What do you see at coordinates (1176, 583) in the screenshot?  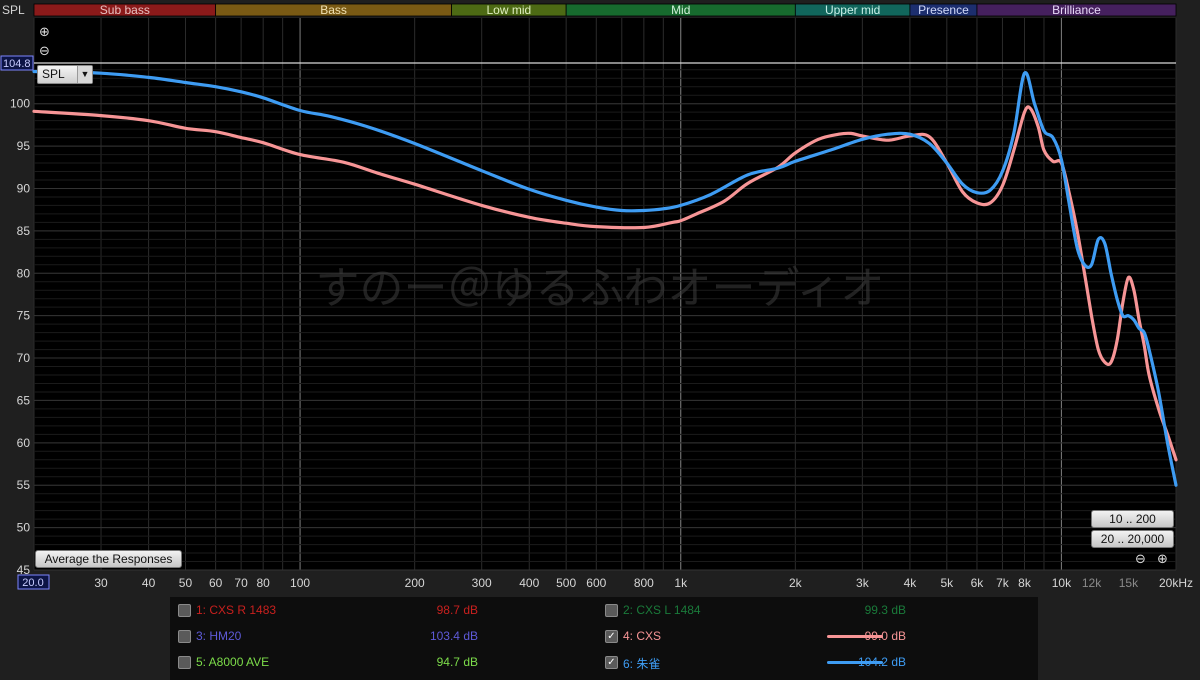 I see `x-tick-label: 20kHz` at bounding box center [1176, 583].